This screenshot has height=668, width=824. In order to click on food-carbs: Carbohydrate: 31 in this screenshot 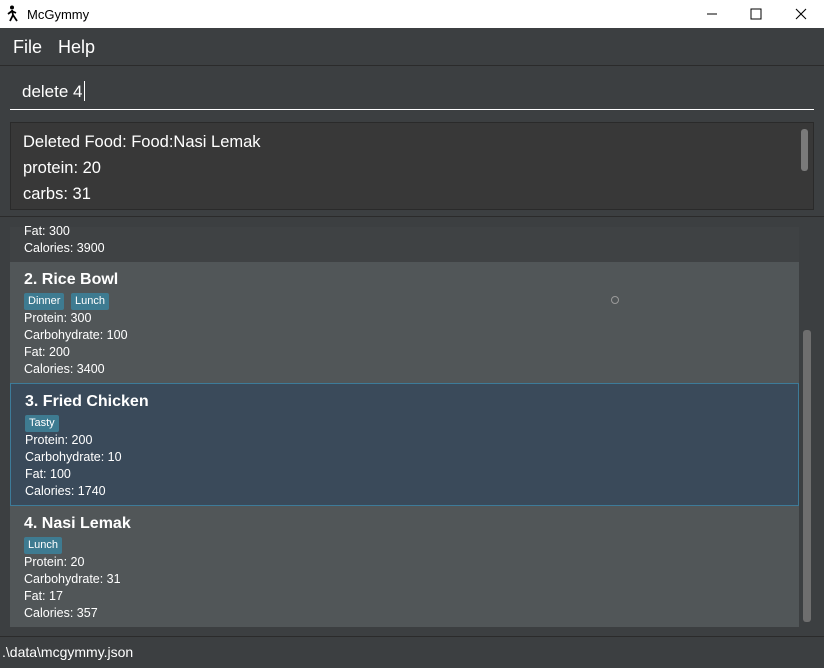, I will do `click(72, 579)`.